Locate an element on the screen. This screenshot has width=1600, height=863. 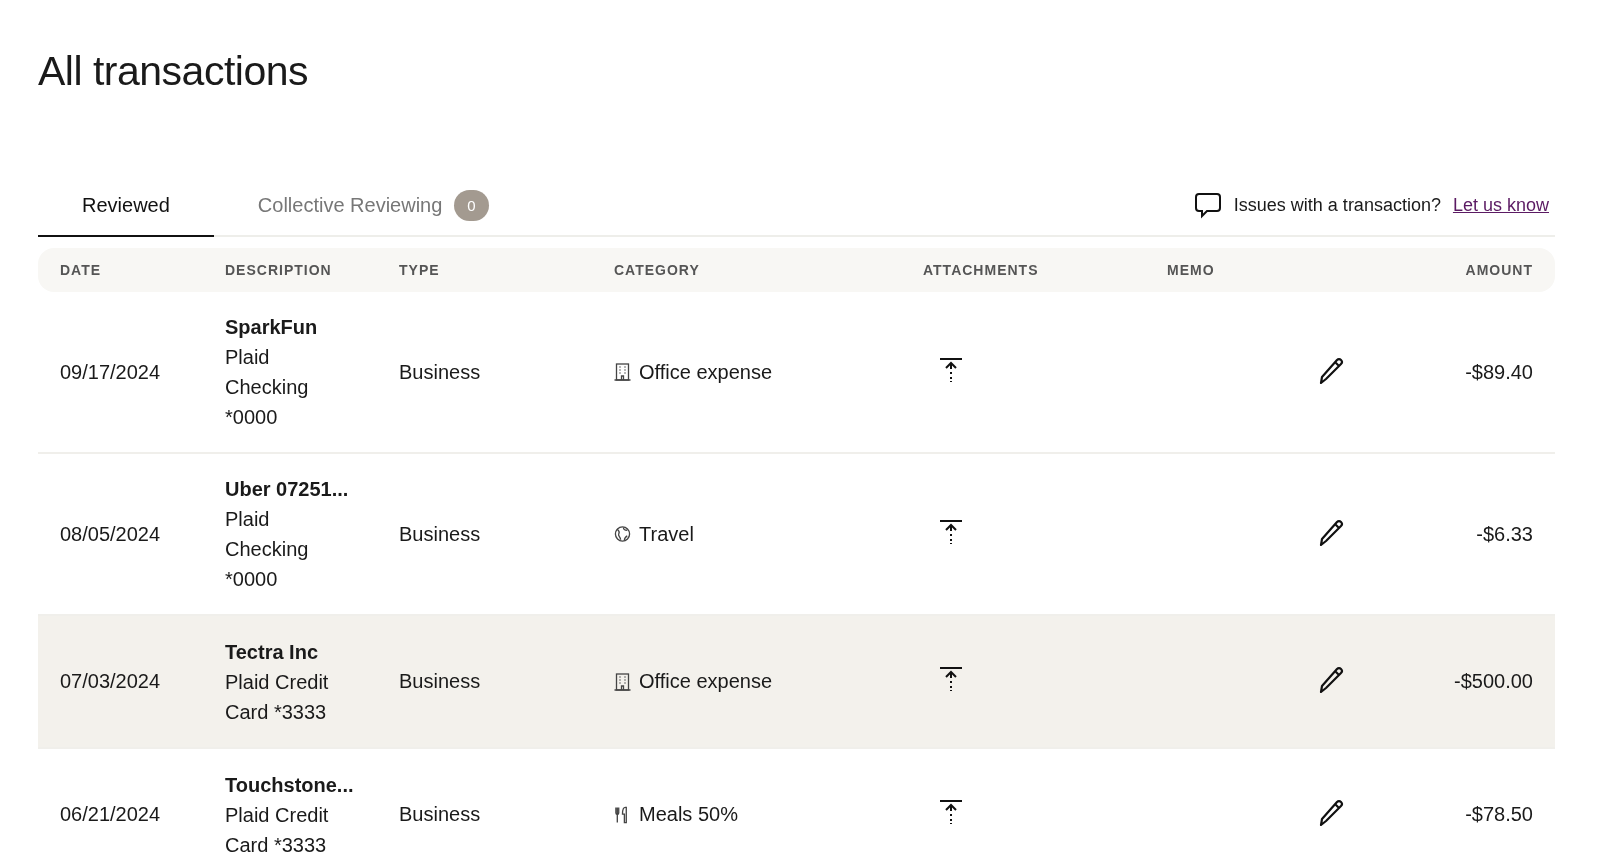
column-header: ATTACHMENTS is located at coordinates (981, 270).